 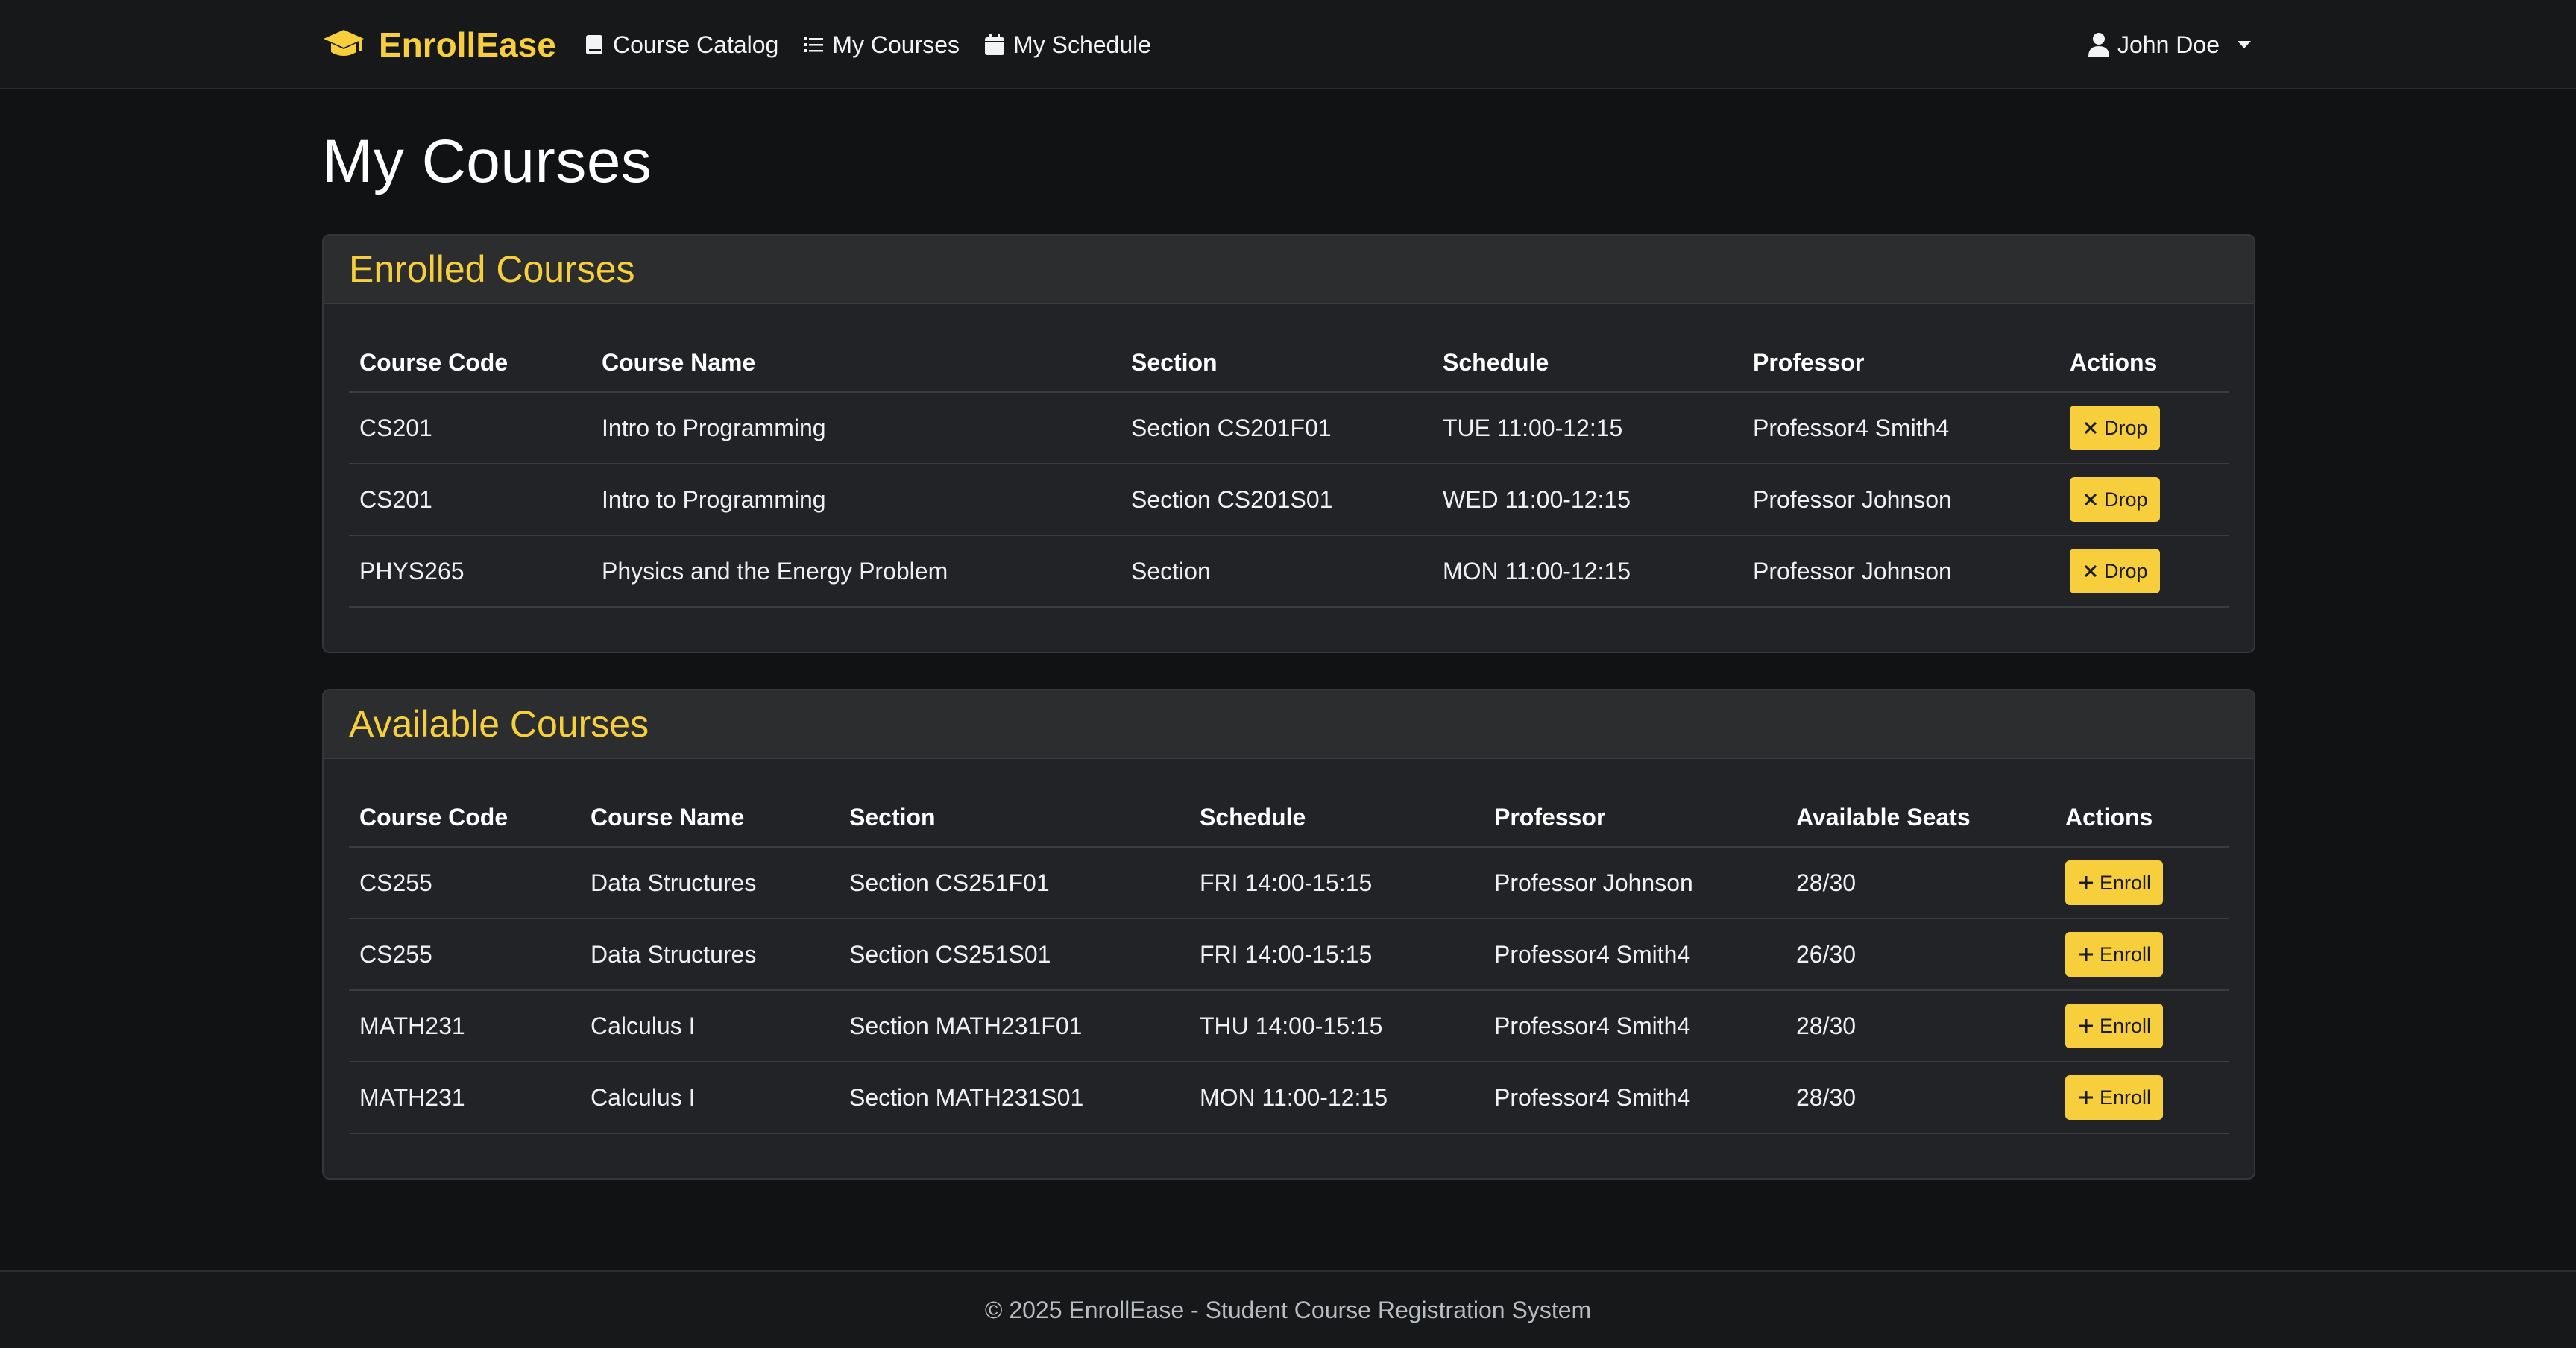 I want to click on nav-my-courses: My Courses, so click(x=881, y=45).